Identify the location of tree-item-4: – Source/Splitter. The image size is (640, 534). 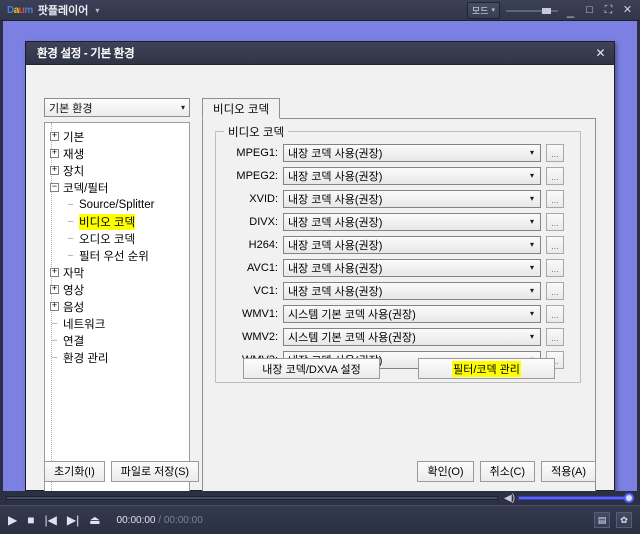
(117, 204).